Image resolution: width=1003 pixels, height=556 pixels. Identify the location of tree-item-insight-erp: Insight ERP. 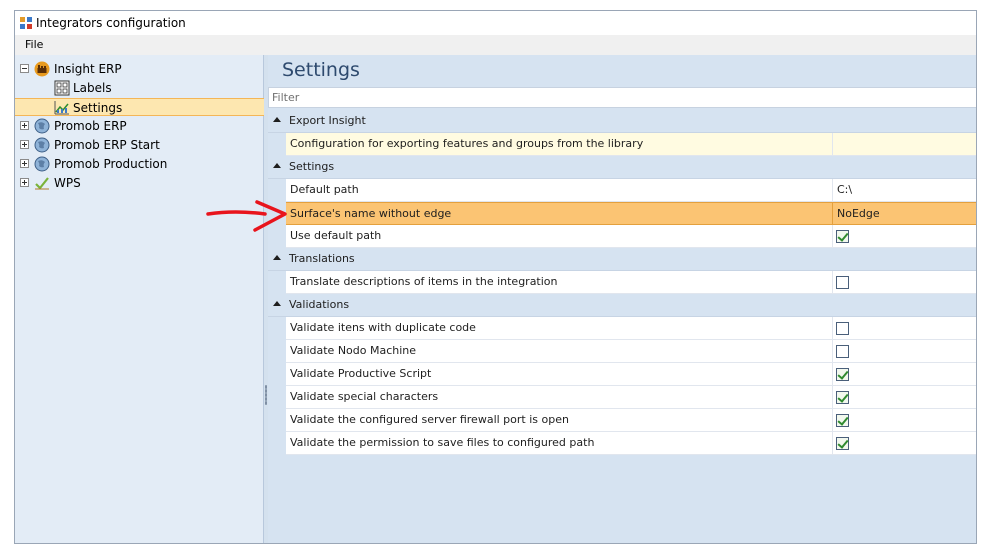
(139, 69).